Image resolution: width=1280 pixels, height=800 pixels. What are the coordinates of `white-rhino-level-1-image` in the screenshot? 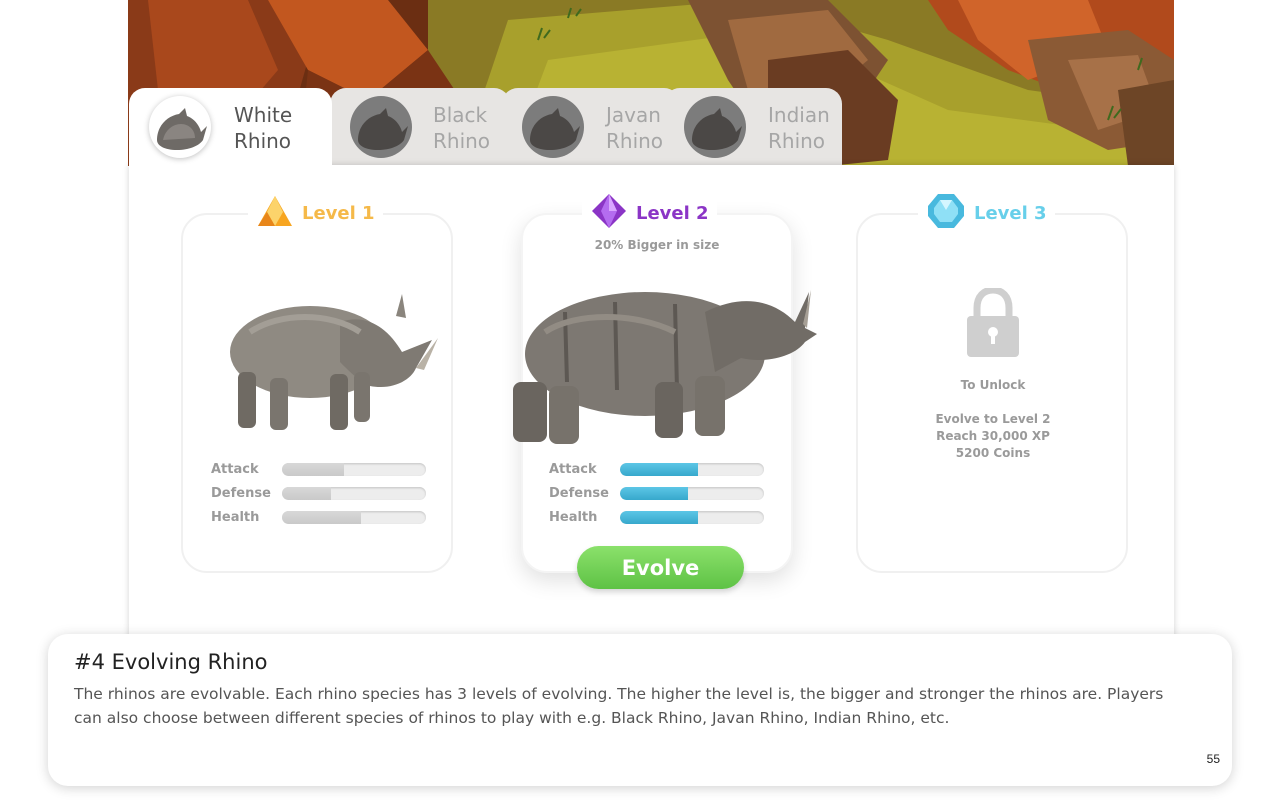 It's located at (330, 359).